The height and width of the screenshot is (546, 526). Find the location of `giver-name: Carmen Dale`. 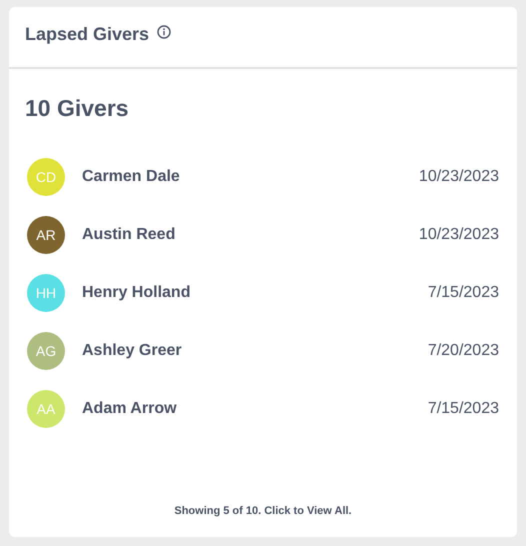

giver-name: Carmen Dale is located at coordinates (250, 177).